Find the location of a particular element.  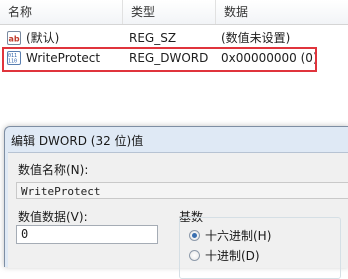

list-item: ab (默认) REG_SZ (数值未设置) is located at coordinates (174, 38).